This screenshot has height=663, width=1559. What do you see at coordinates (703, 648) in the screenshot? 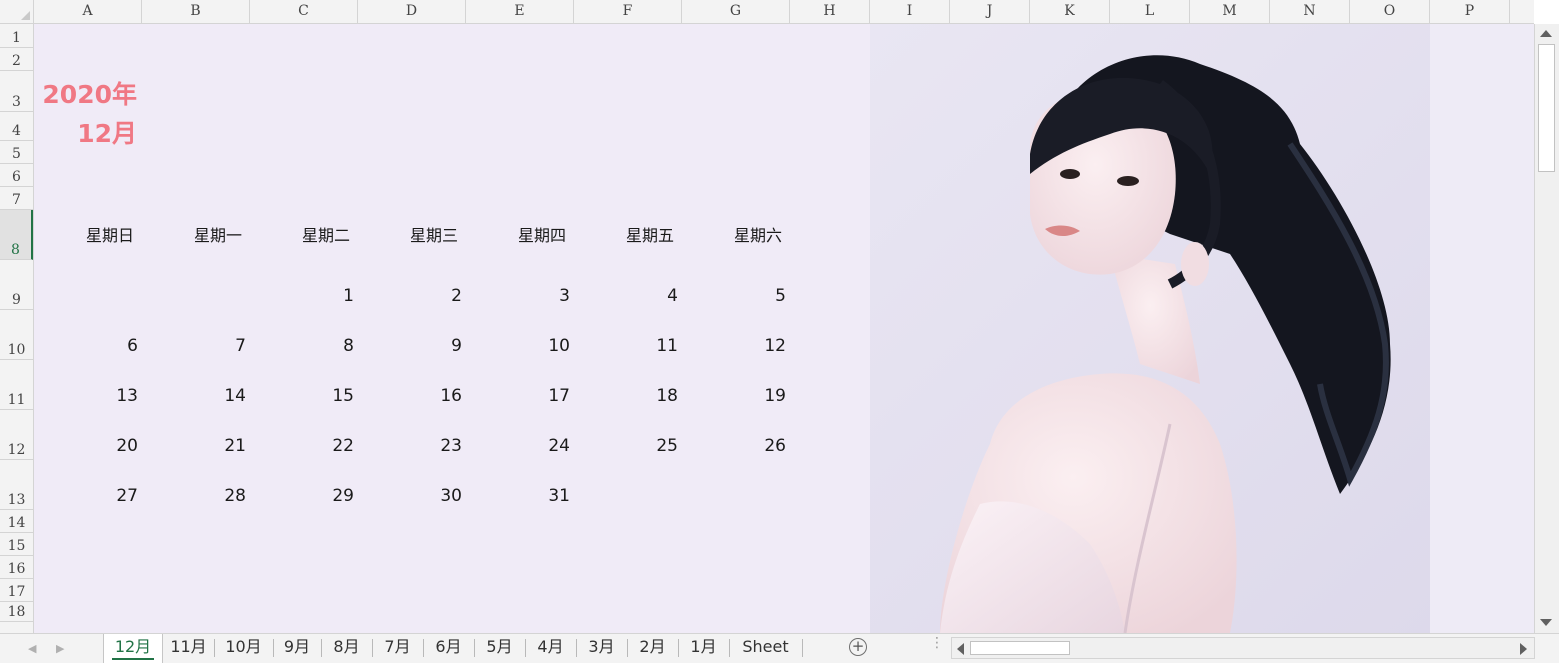
I see `sheet-tab-12: 1月` at bounding box center [703, 648].